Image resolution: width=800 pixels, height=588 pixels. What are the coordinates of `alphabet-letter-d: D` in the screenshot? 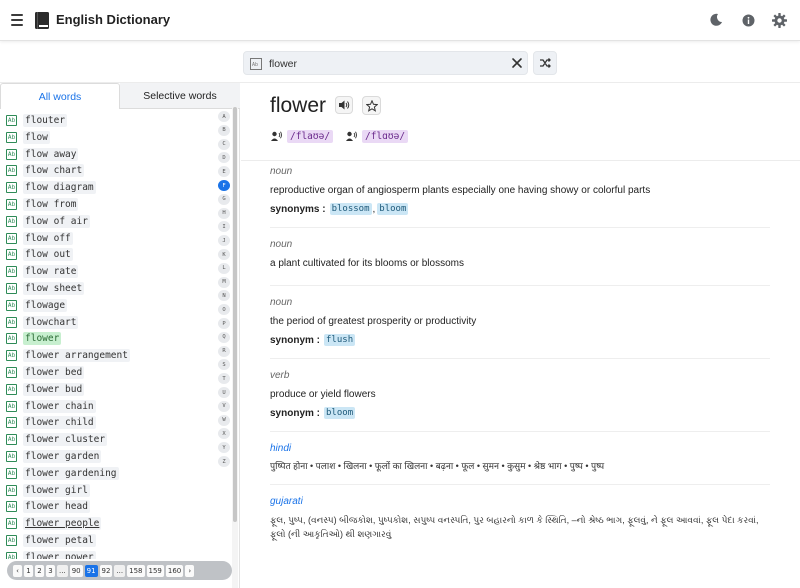 It's located at (224, 158).